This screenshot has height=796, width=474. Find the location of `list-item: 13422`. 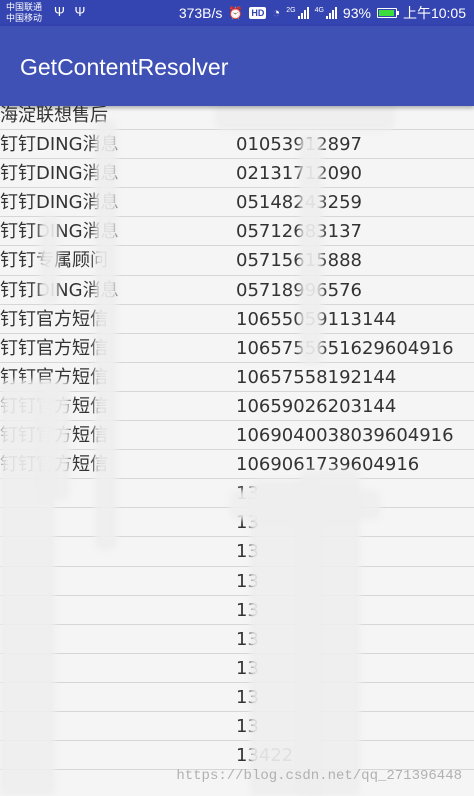

list-item: 13422 is located at coordinates (237, 756).